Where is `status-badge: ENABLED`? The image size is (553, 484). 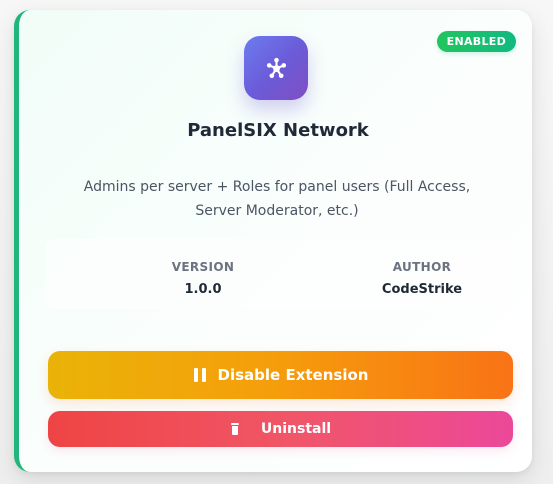 status-badge: ENABLED is located at coordinates (476, 41).